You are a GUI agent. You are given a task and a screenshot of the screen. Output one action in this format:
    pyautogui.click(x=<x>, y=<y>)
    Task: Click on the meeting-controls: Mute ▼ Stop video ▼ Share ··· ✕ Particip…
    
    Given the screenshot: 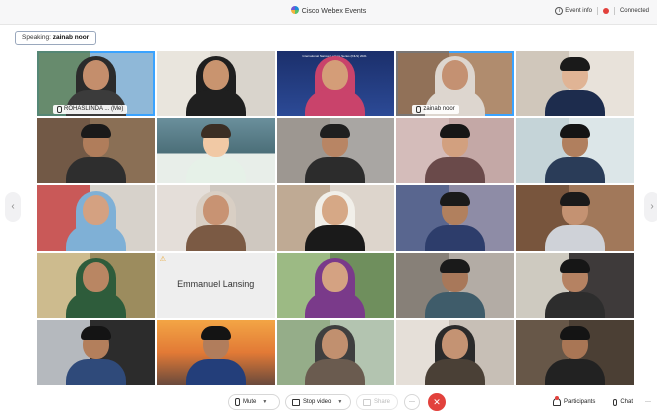 What is the action you would take?
    pyautogui.click(x=328, y=401)
    